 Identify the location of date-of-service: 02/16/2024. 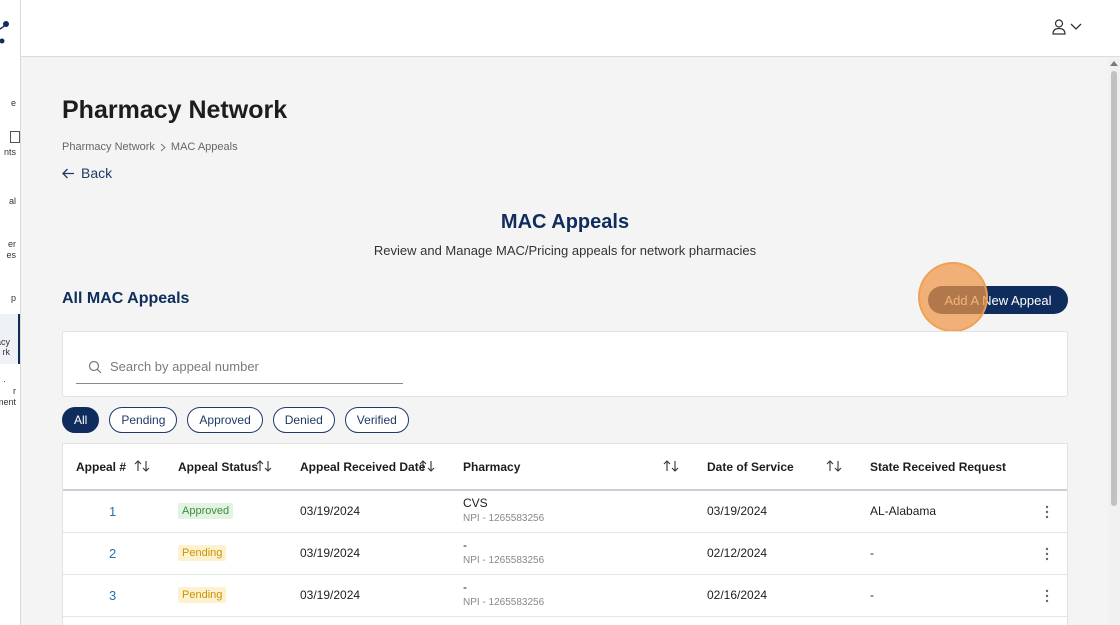
(737, 595).